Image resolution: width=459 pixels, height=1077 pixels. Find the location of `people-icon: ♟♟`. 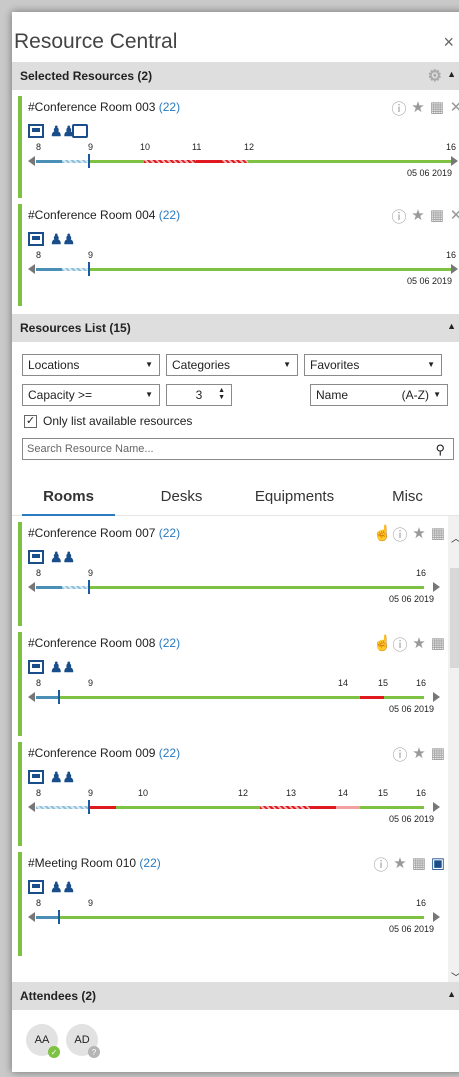

people-icon: ♟♟ is located at coordinates (63, 887).